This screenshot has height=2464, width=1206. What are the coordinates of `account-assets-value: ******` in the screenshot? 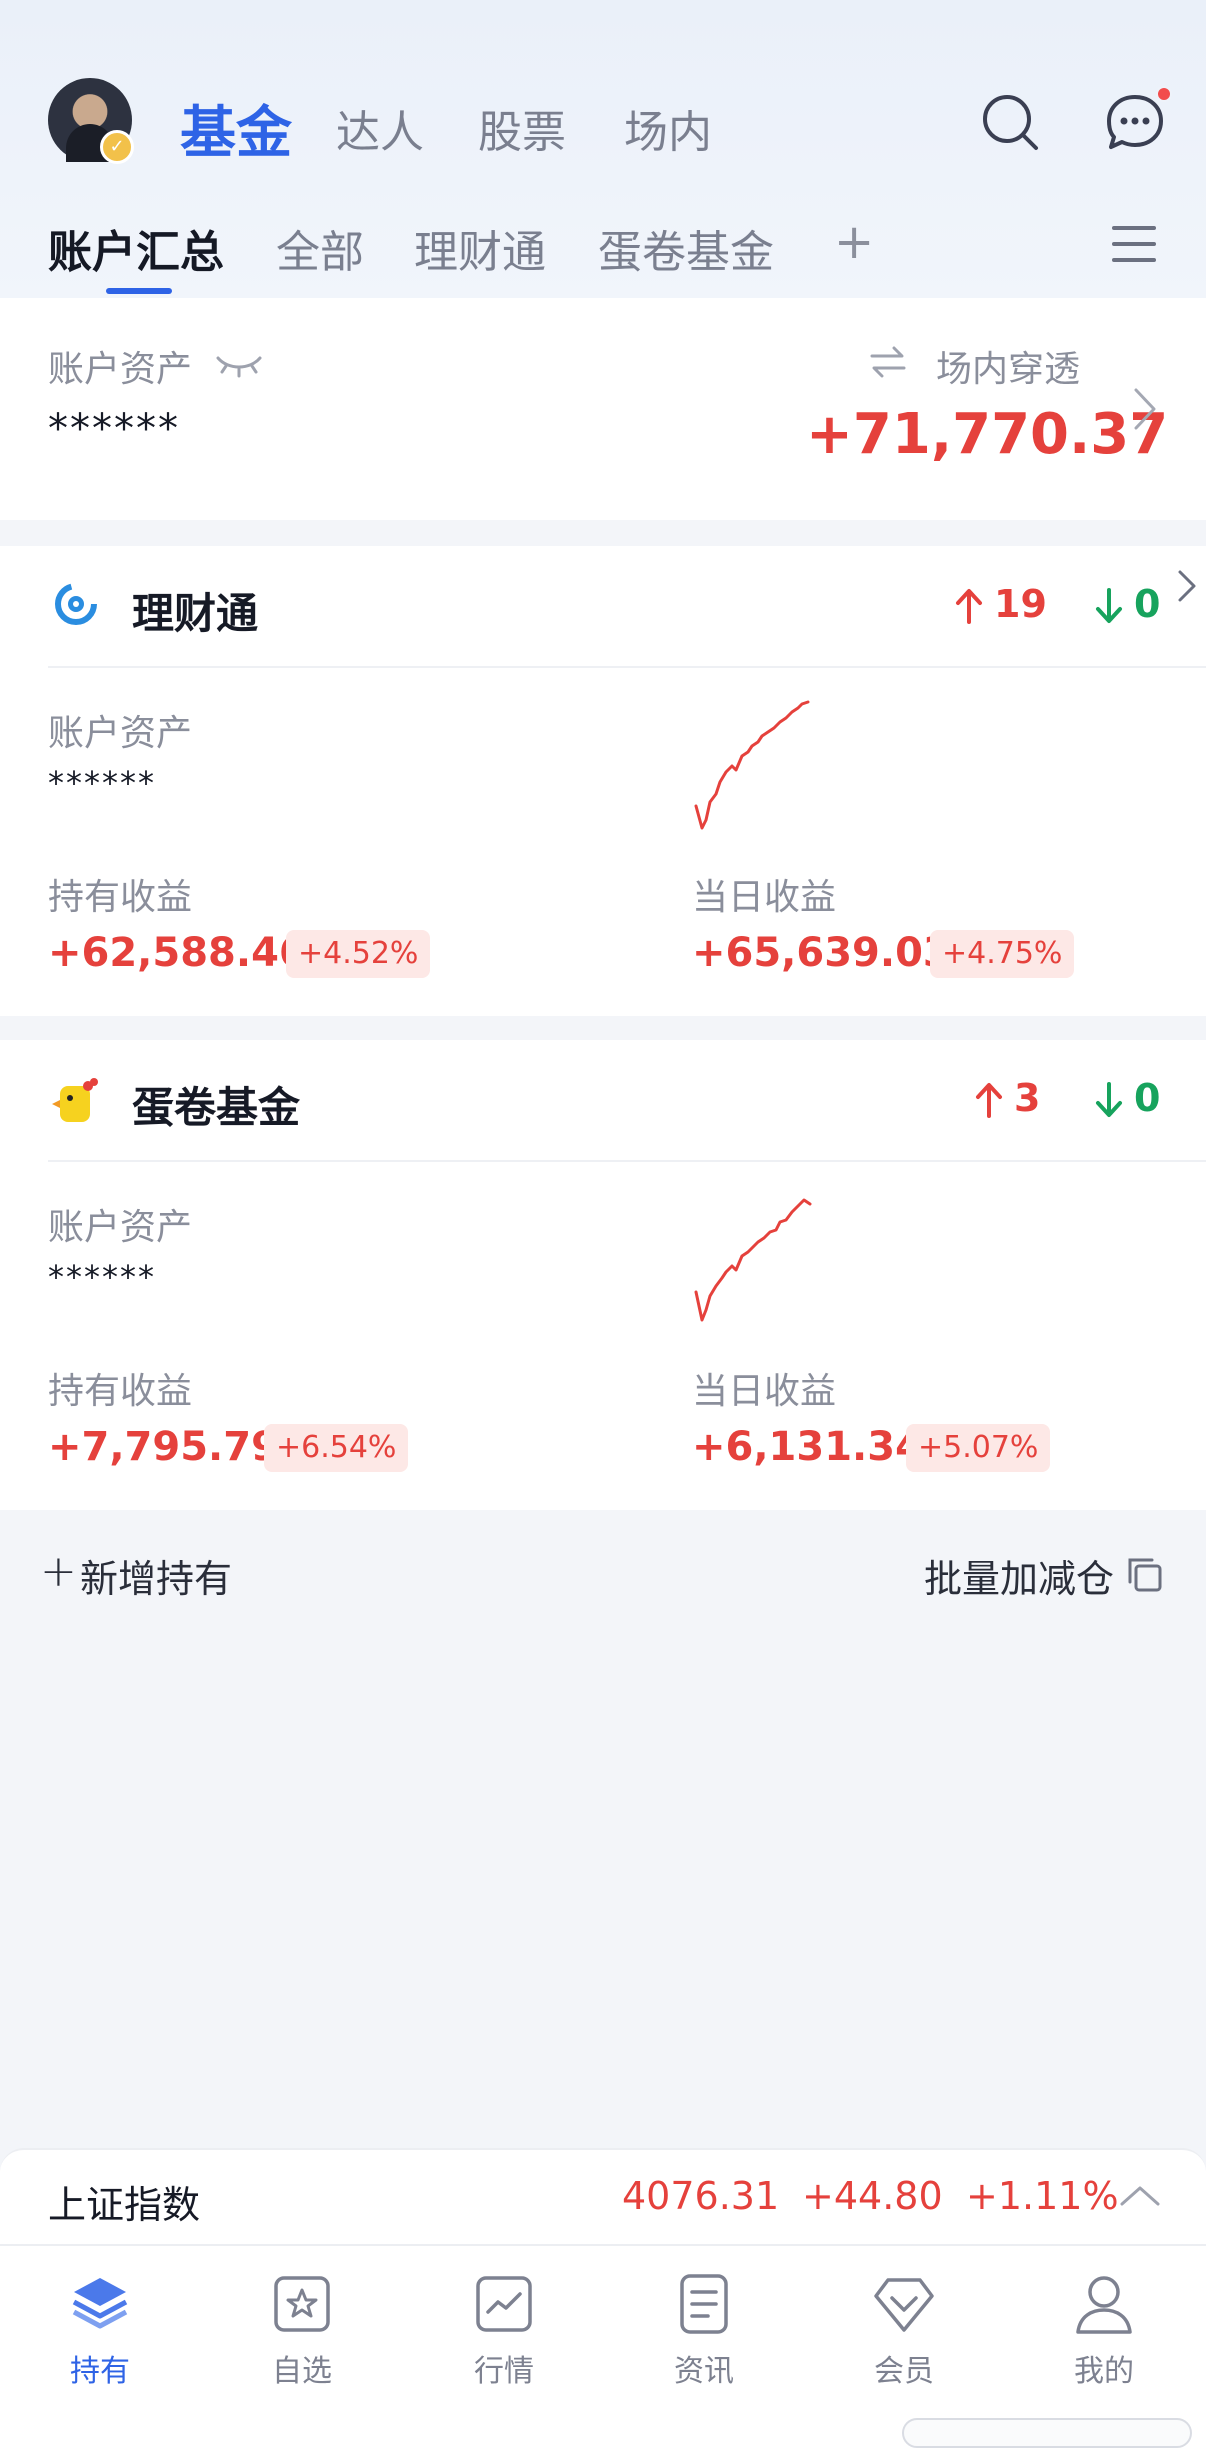 It's located at (114, 429).